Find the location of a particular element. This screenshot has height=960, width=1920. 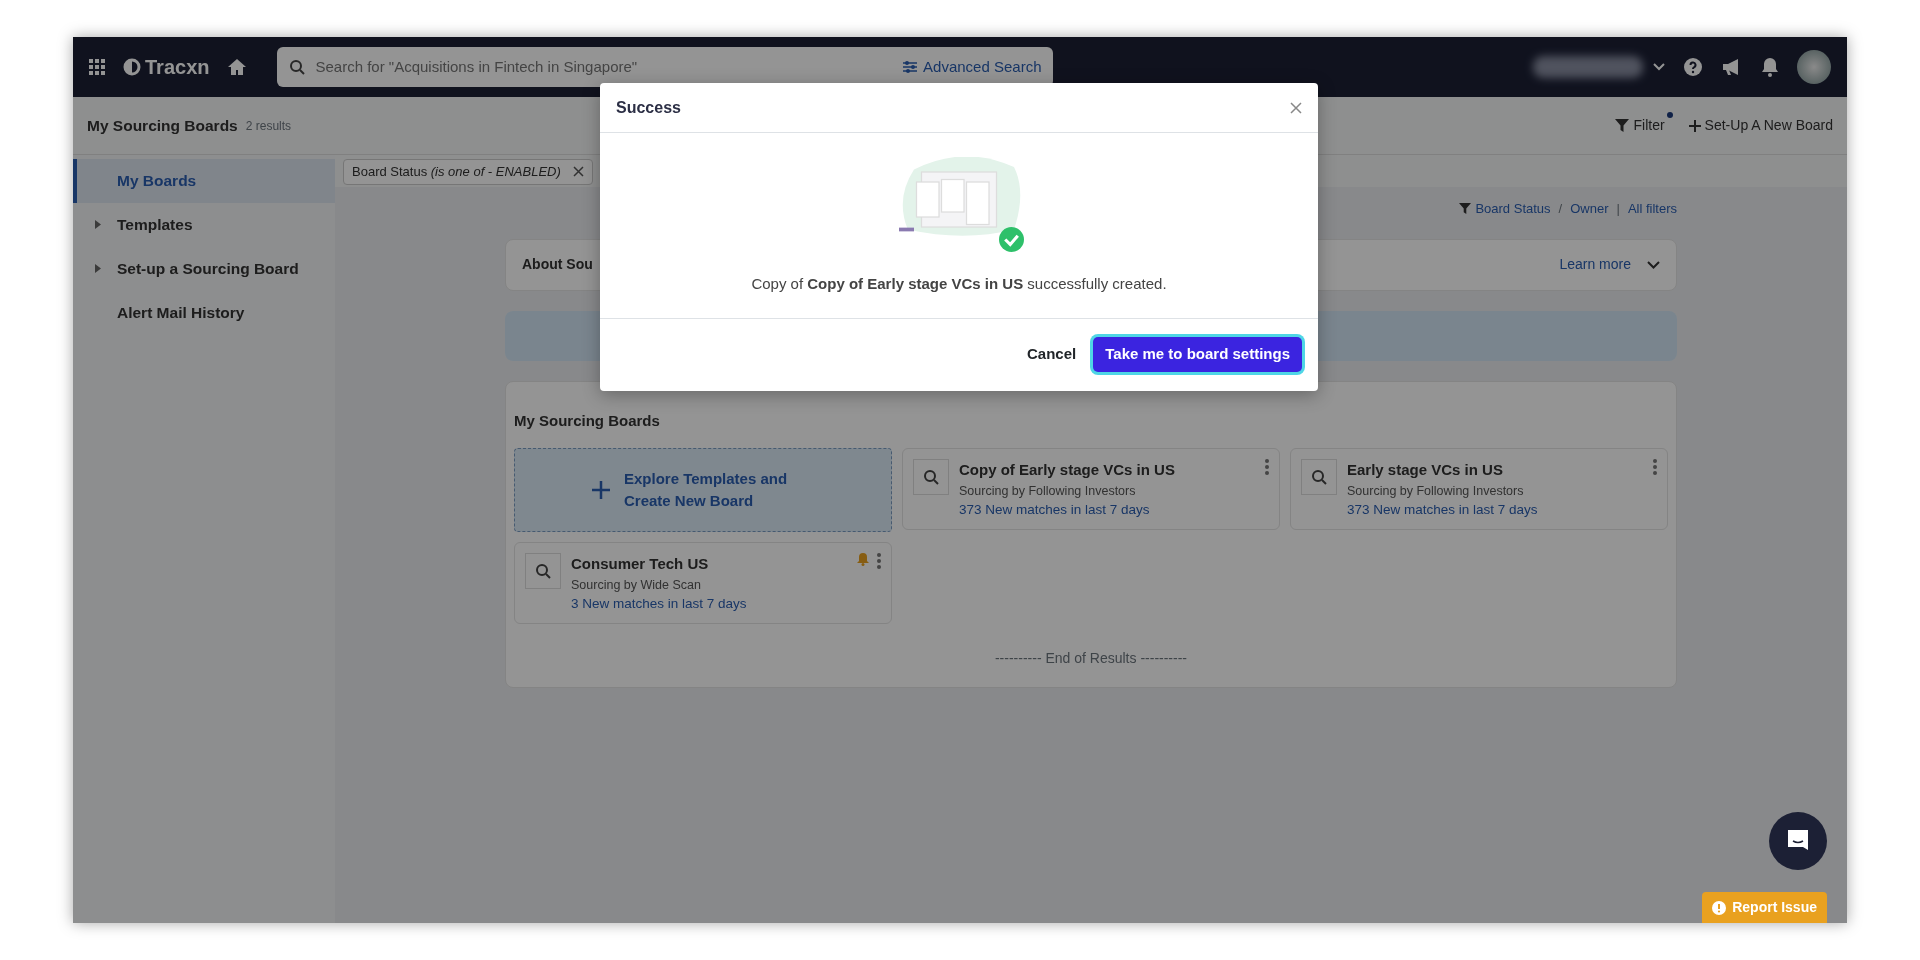

filter-chip: Board Status (is one of - ENABLED) is located at coordinates (468, 172).